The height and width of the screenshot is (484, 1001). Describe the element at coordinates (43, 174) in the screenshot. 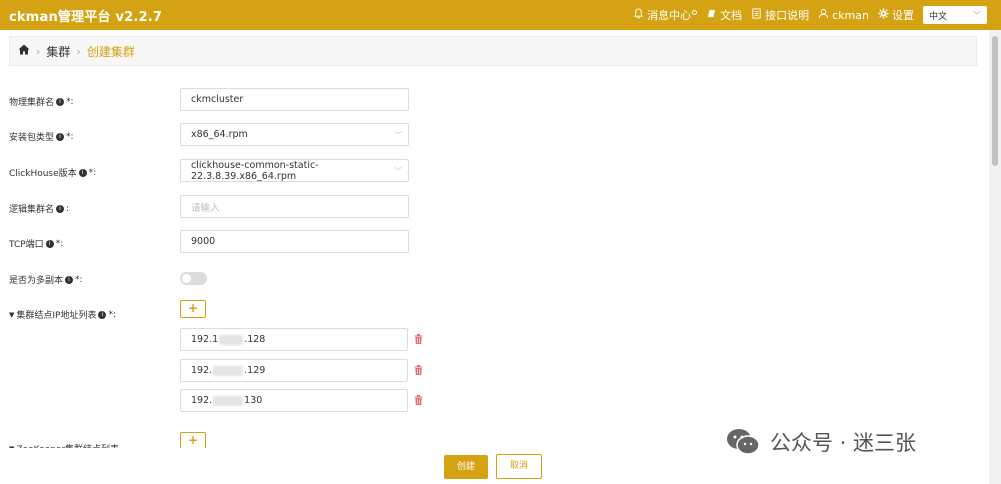

I see `ck-version-label: ClickHouse版本` at that location.